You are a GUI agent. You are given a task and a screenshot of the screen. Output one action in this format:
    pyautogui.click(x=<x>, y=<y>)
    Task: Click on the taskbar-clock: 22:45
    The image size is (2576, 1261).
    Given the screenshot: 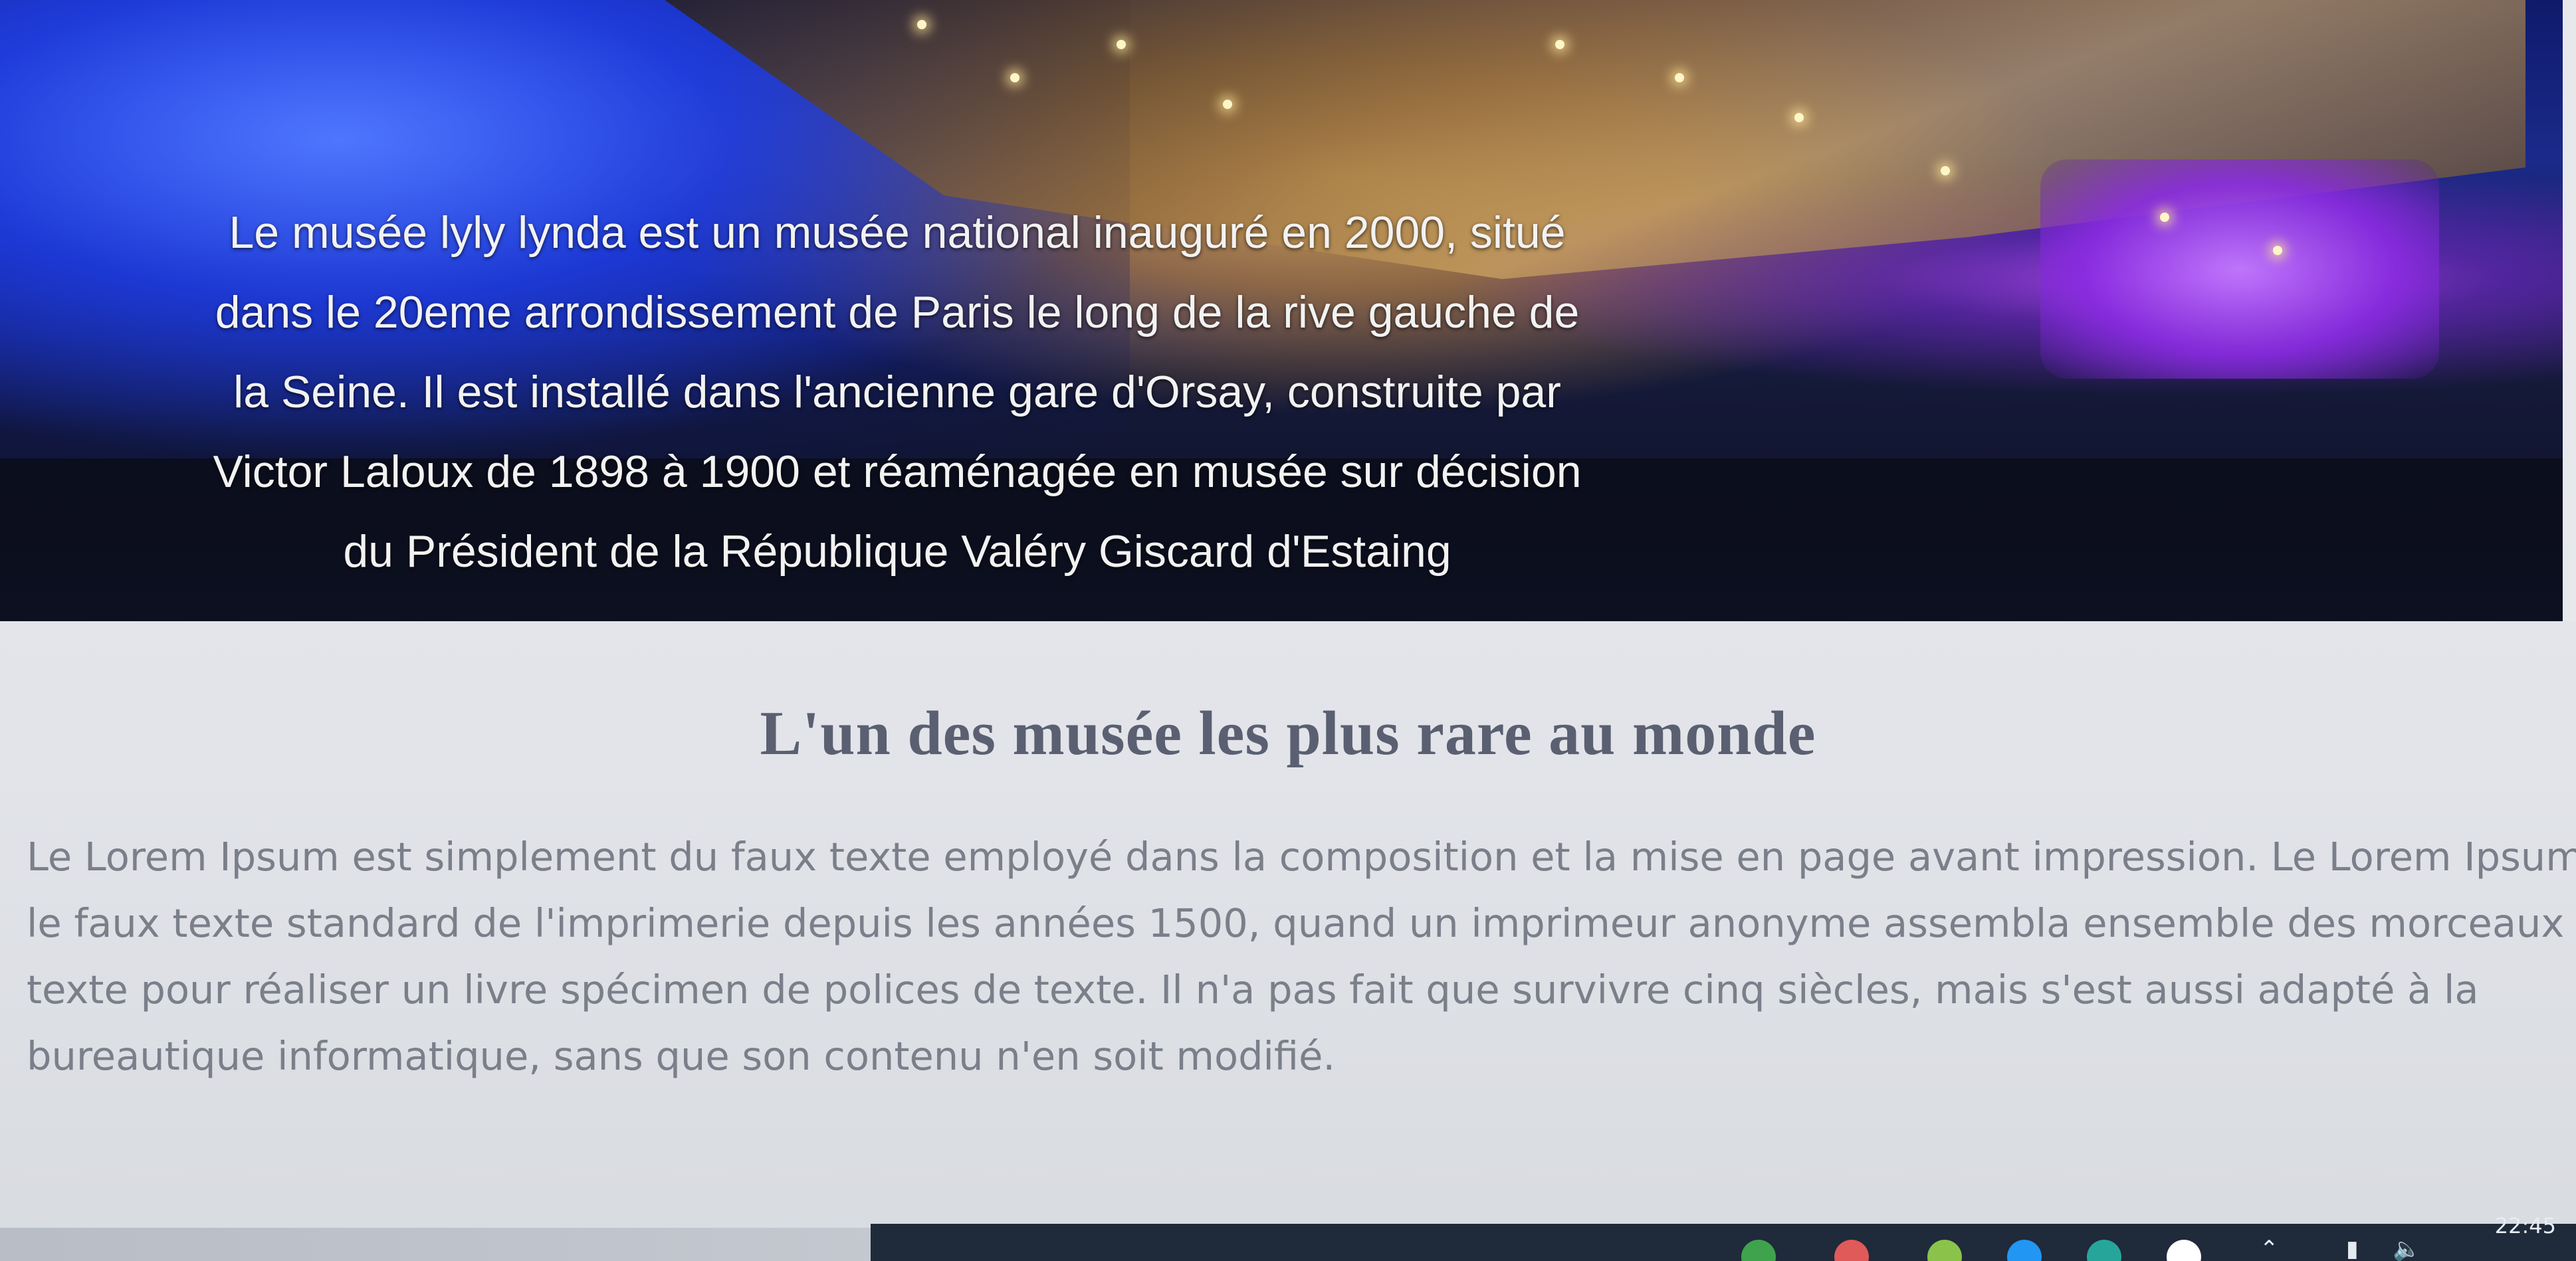 What is the action you would take?
    pyautogui.click(x=2525, y=1225)
    